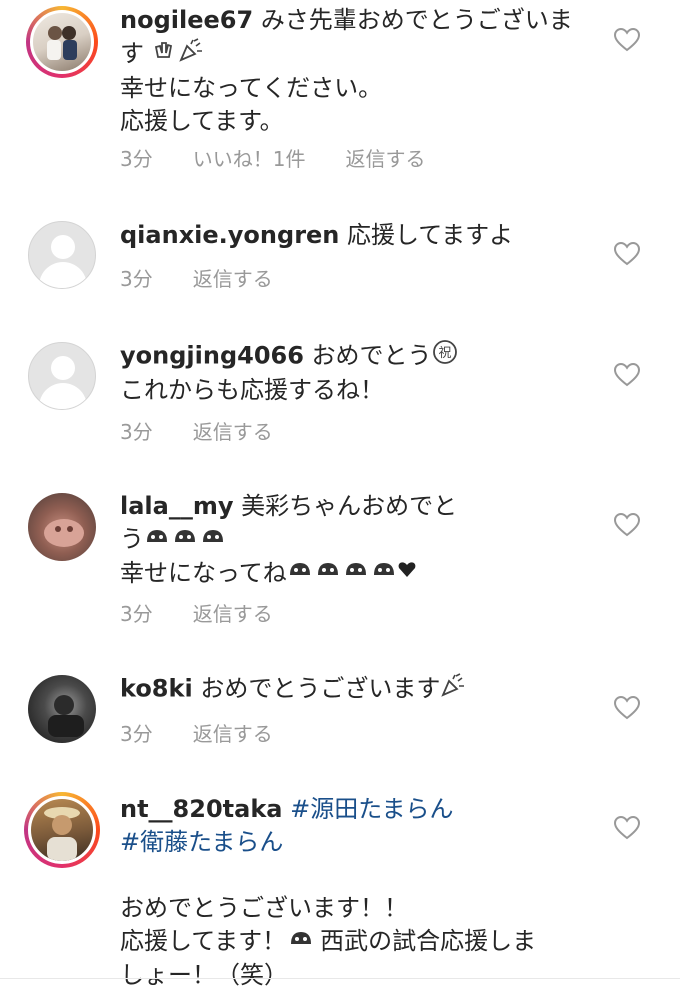 Image resolution: width=680 pixels, height=992 pixels. What do you see at coordinates (229, 235) in the screenshot?
I see `comment-username: qianxie.yongren` at bounding box center [229, 235].